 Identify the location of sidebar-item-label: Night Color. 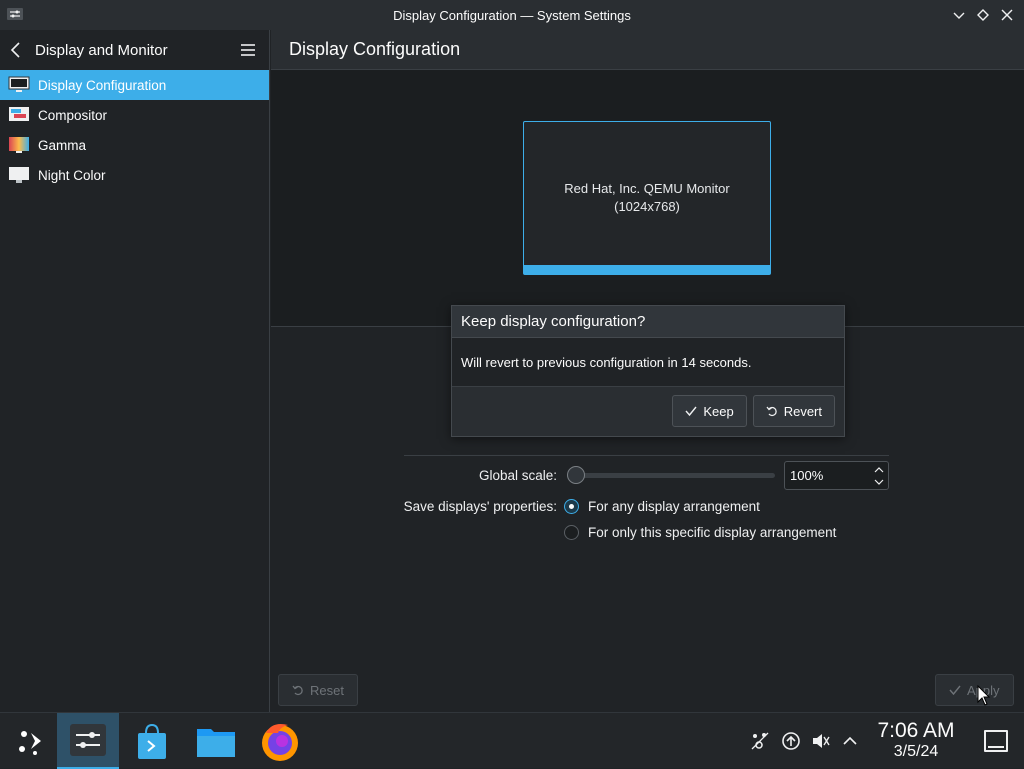
(72, 175).